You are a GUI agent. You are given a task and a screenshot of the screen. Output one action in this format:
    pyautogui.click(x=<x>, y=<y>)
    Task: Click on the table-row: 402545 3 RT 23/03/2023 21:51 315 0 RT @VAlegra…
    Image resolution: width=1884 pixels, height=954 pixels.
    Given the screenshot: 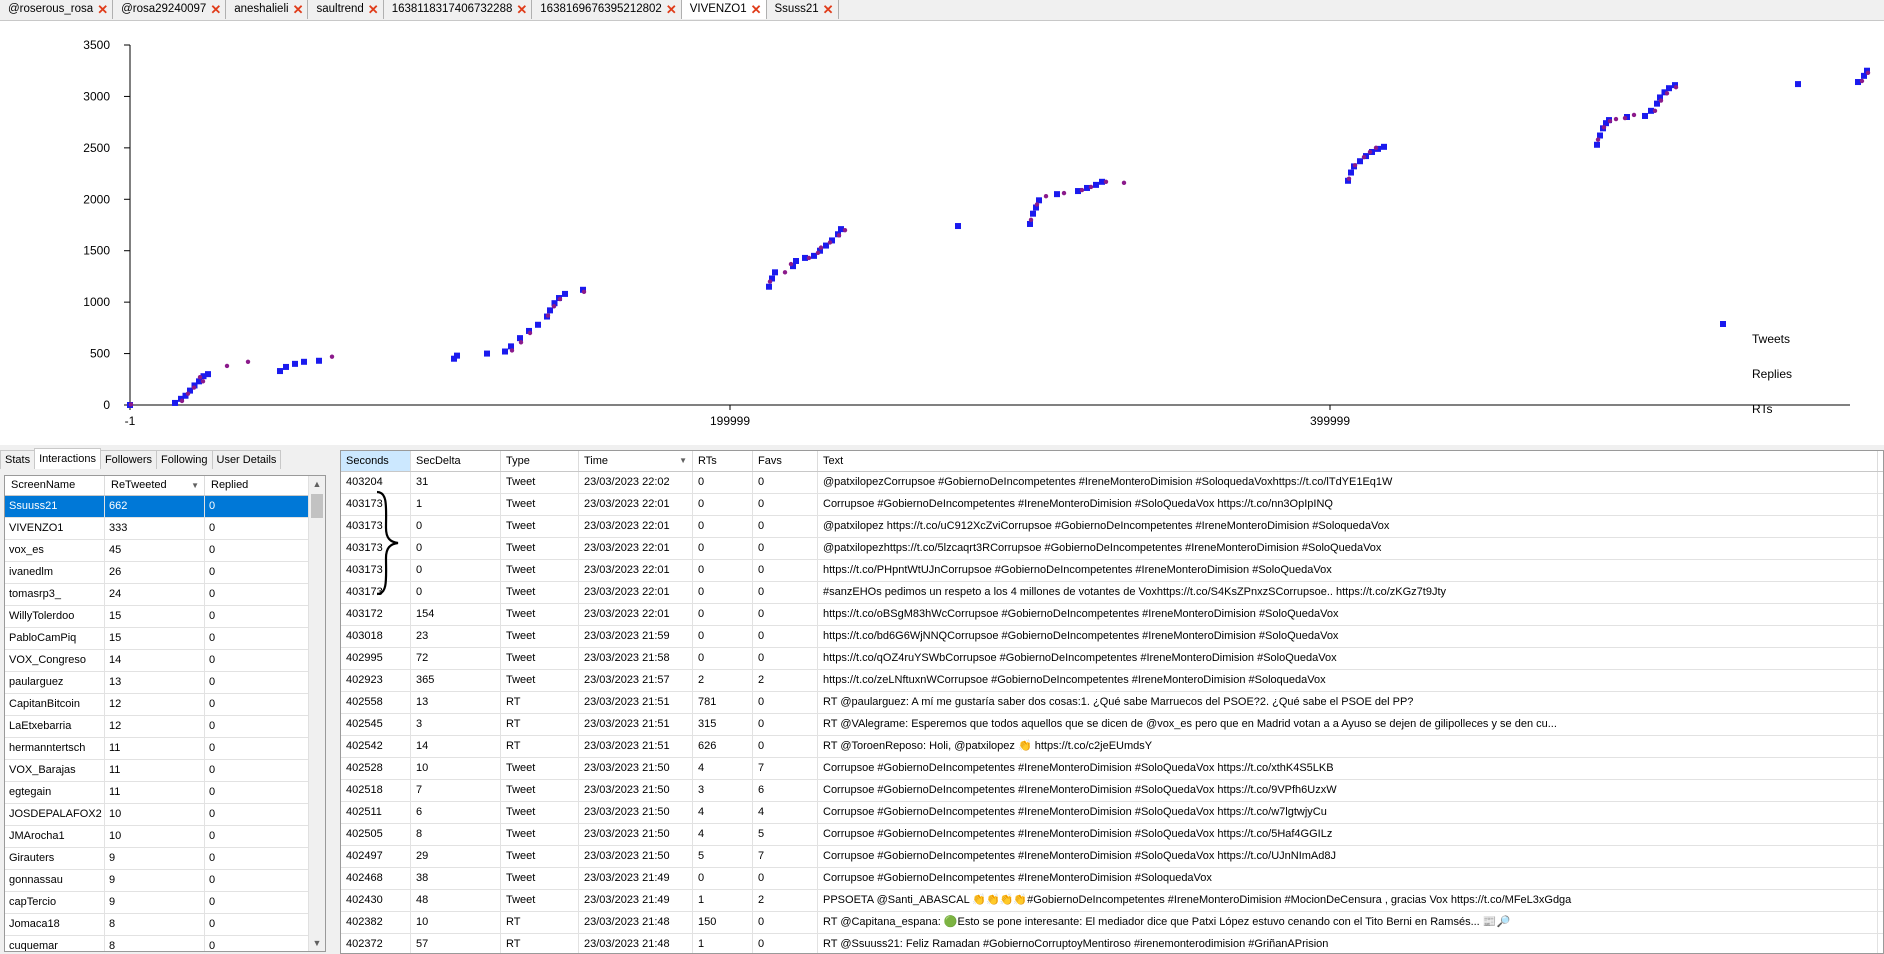 What is the action you would take?
    pyautogui.click(x=1112, y=725)
    